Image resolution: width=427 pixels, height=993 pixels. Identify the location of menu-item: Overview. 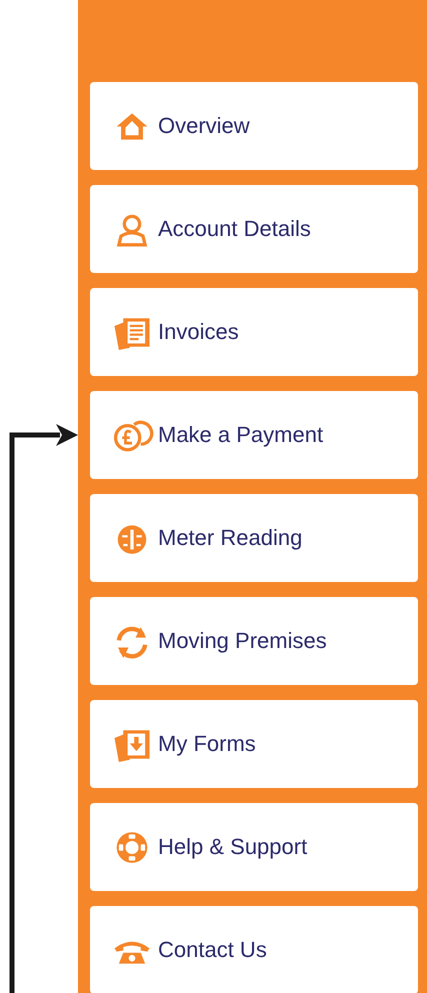
(254, 126).